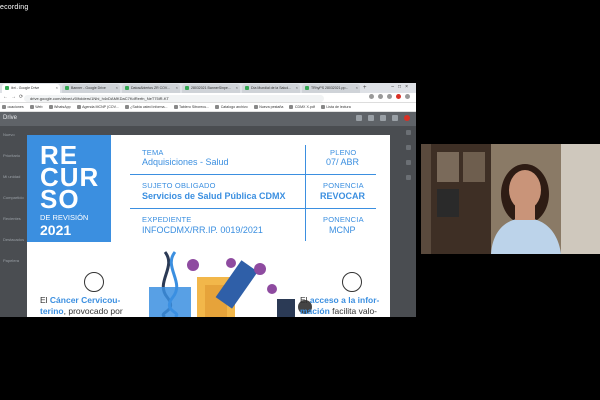 This screenshot has height=400, width=600. Describe the element at coordinates (13, 176) in the screenshot. I see `drive-sidebar-item: Mi unidad` at that location.